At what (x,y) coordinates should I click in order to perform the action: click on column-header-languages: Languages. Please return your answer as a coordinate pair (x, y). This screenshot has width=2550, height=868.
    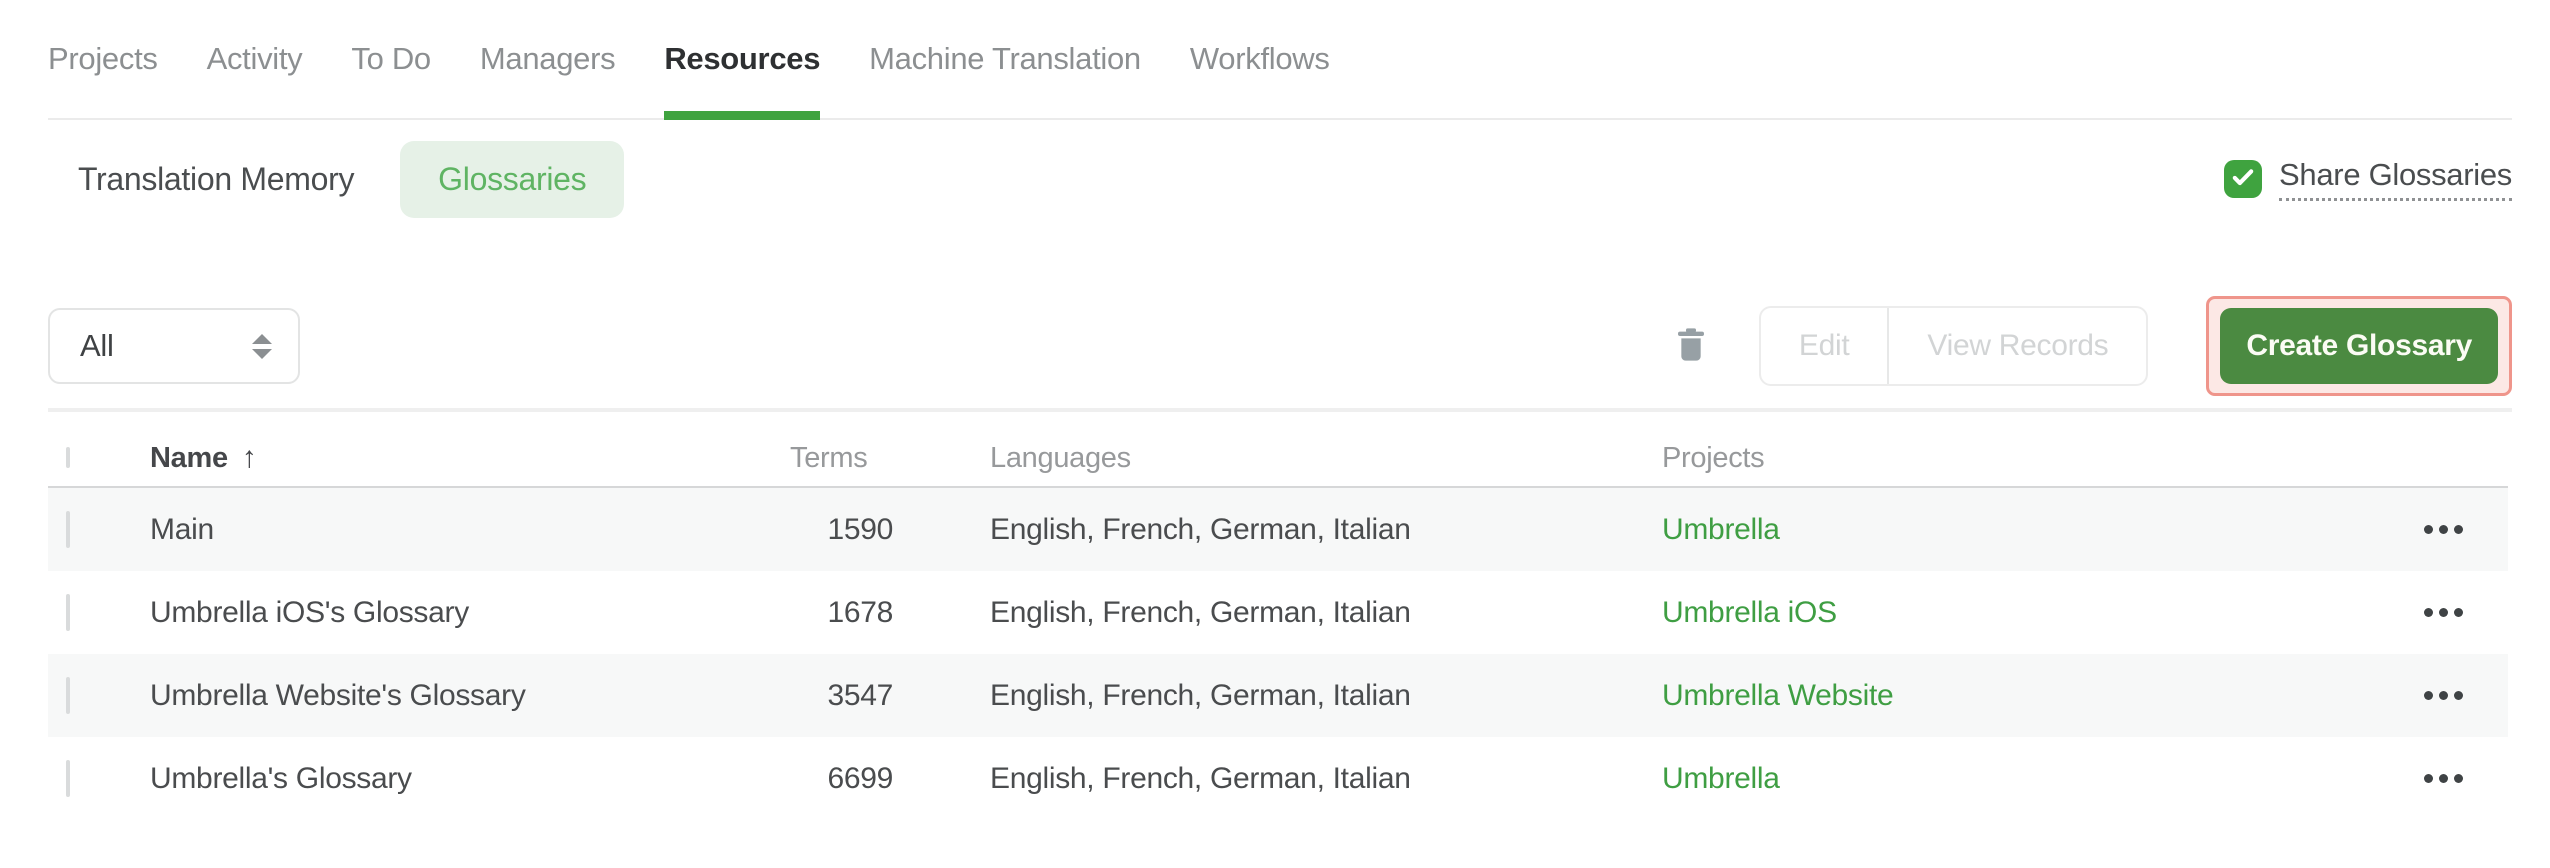
    Looking at the image, I should click on (1277, 458).